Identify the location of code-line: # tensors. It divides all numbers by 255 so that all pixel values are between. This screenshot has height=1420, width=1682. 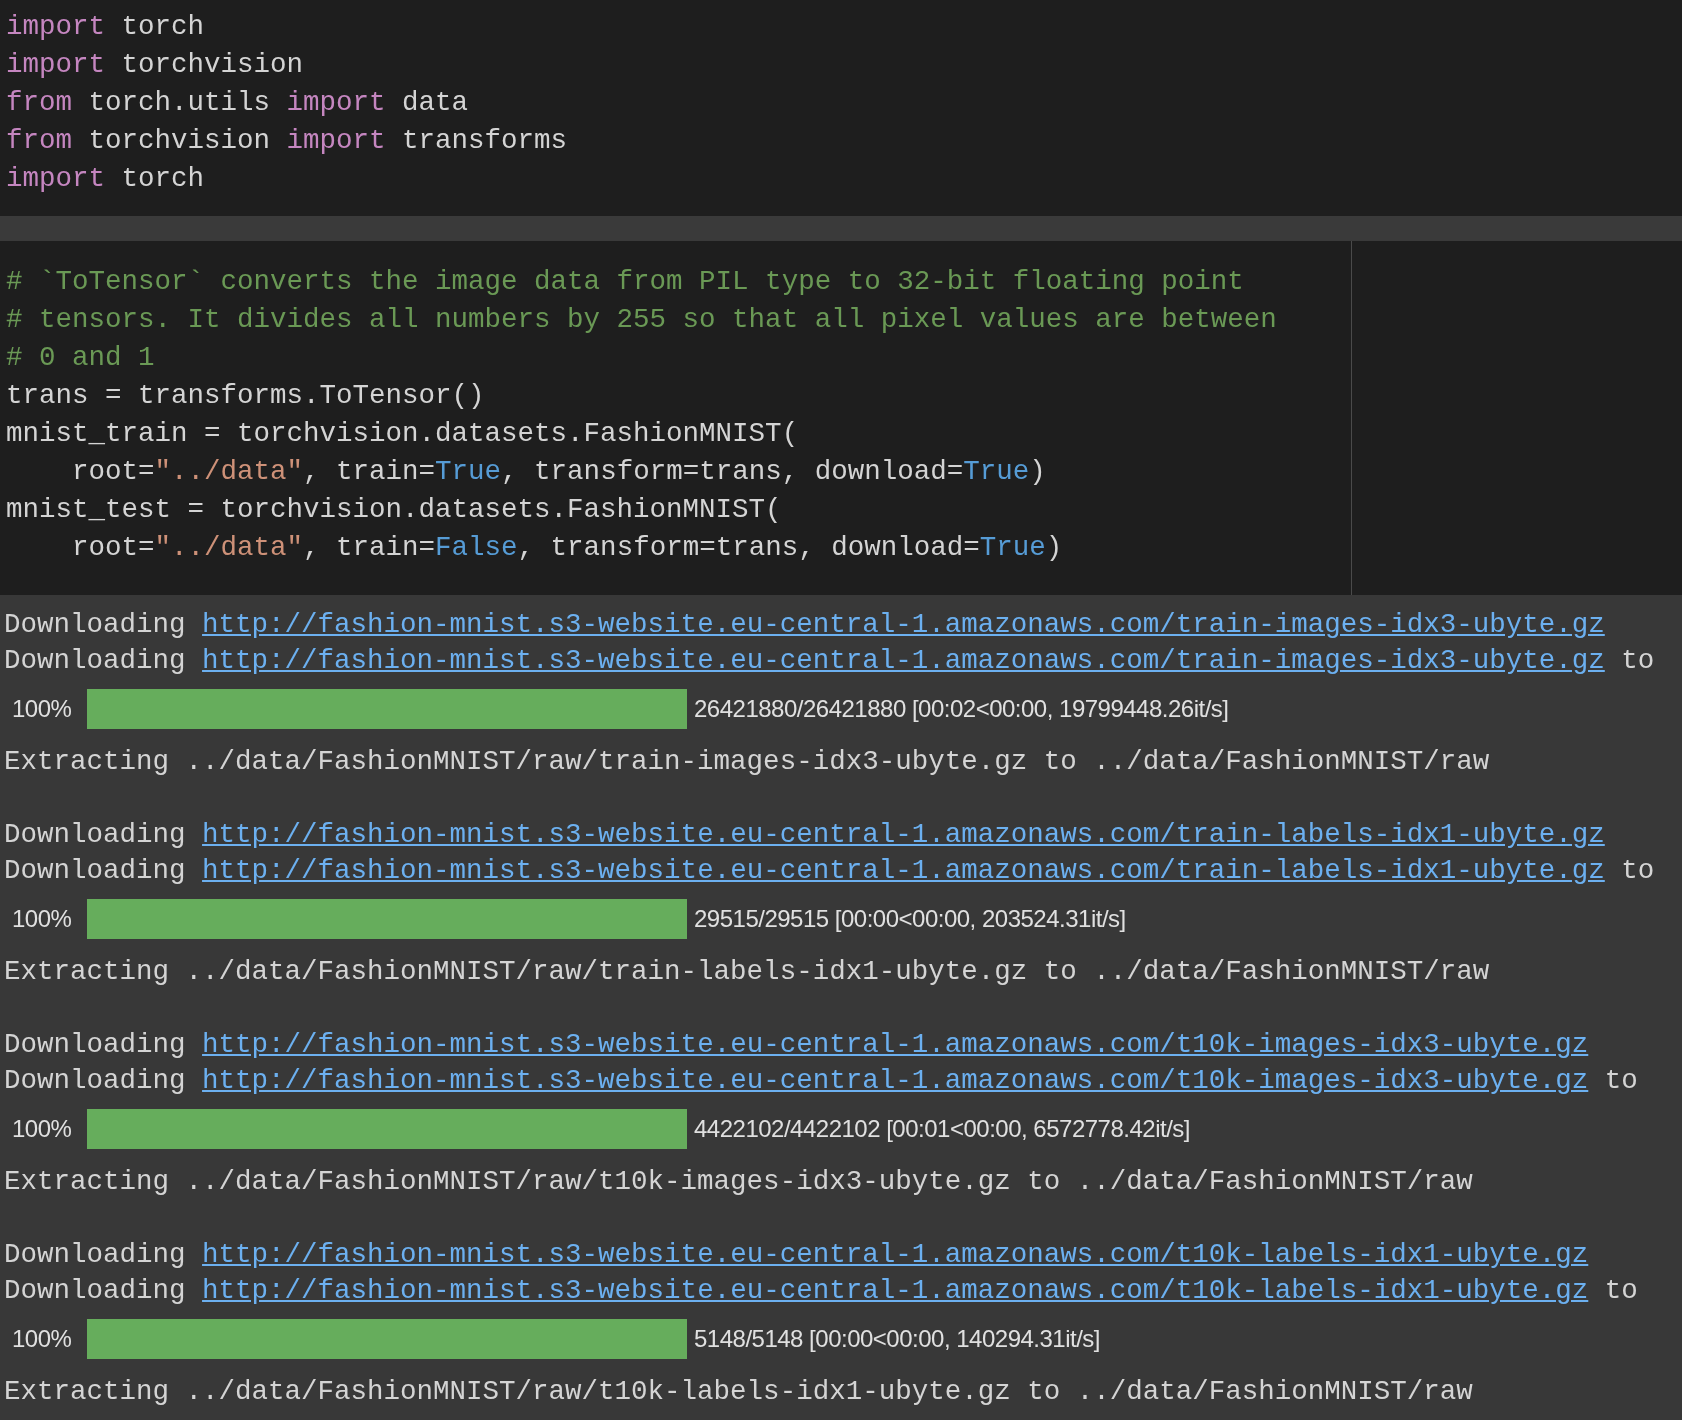
(642, 320).